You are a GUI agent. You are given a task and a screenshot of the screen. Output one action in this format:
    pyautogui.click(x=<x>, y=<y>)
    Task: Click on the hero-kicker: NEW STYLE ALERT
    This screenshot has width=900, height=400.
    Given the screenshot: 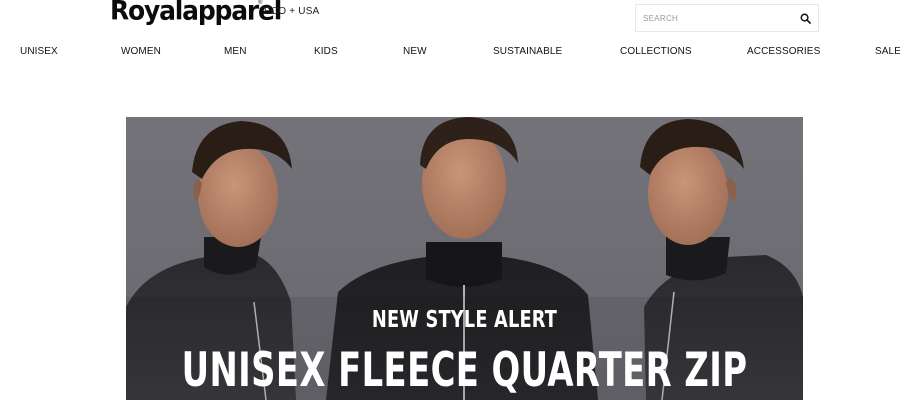 What is the action you would take?
    pyautogui.click(x=464, y=320)
    